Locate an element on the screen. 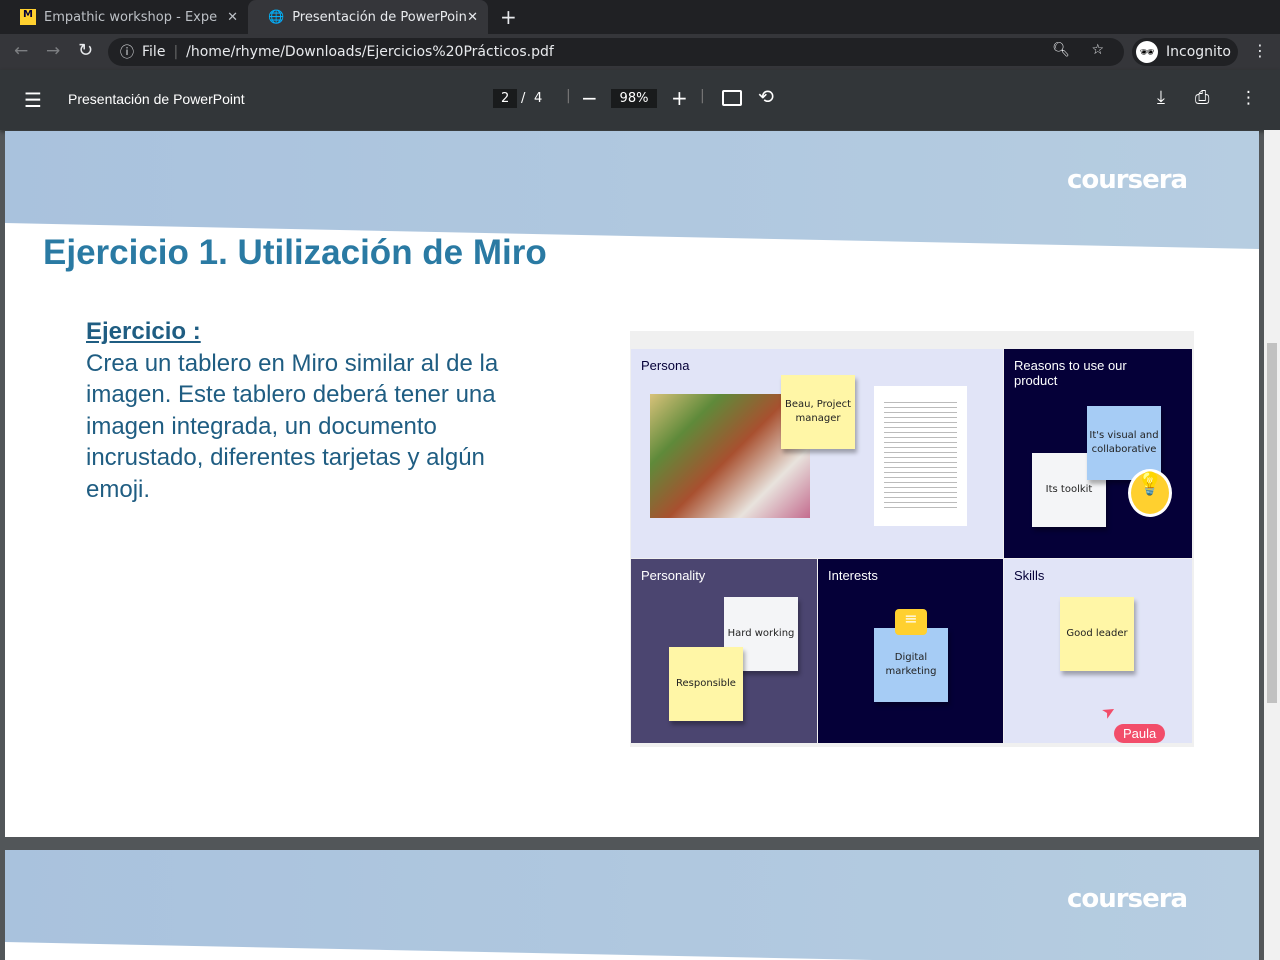 The width and height of the screenshot is (1280, 960). zoom-out-button: − is located at coordinates (589, 98).